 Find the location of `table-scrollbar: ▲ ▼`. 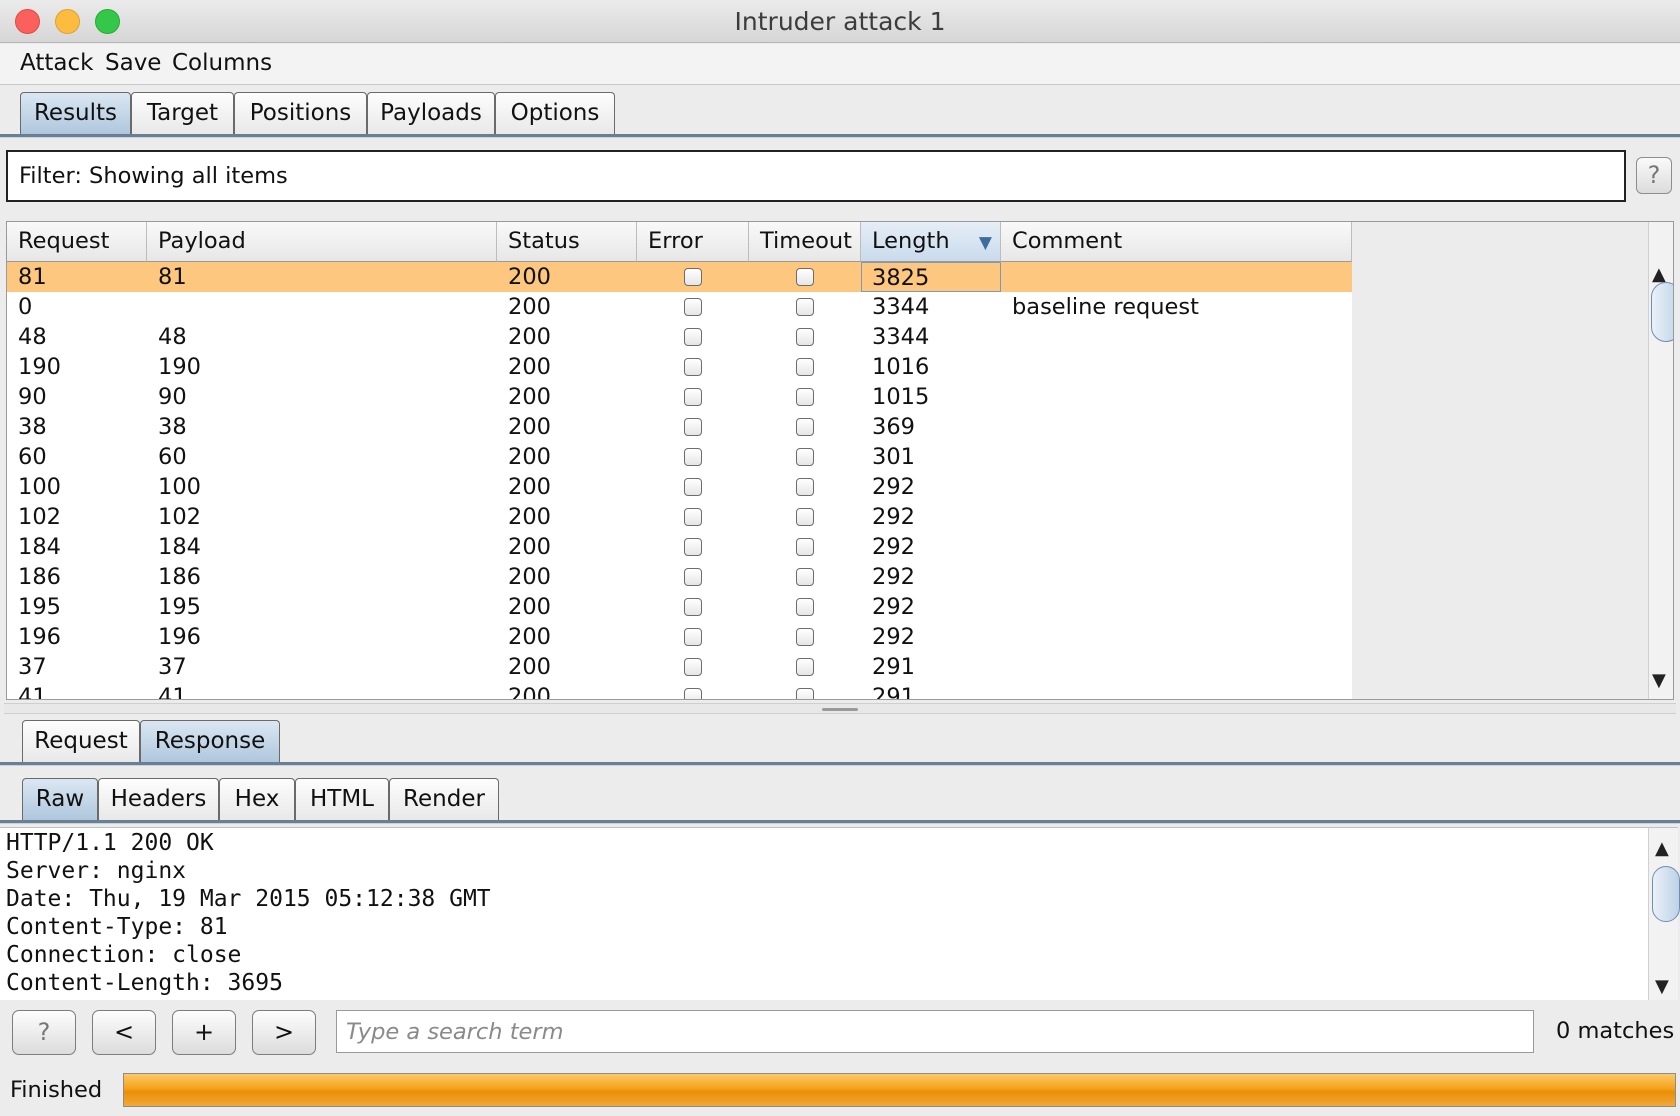

table-scrollbar: ▲ ▼ is located at coordinates (1660, 460).